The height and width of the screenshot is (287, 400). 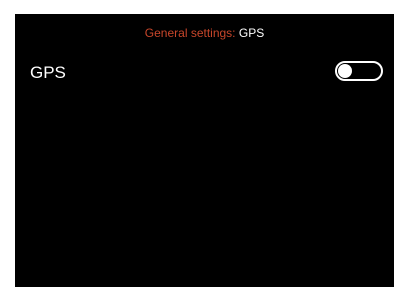 What do you see at coordinates (190, 33) in the screenshot?
I see `breadcrumb-prefix: General settings:` at bounding box center [190, 33].